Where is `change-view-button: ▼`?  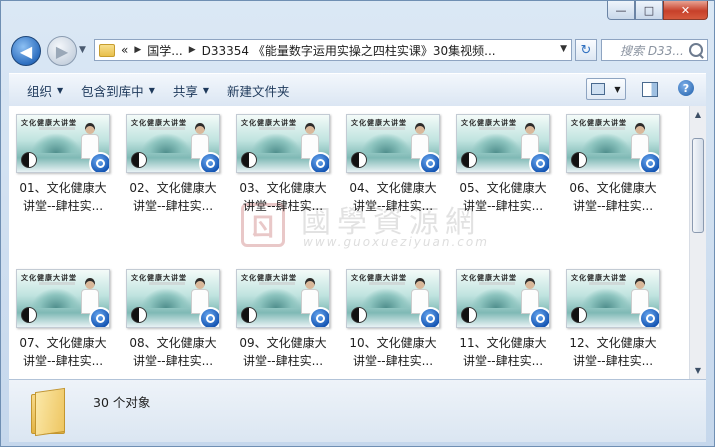
change-view-button: ▼ is located at coordinates (606, 89).